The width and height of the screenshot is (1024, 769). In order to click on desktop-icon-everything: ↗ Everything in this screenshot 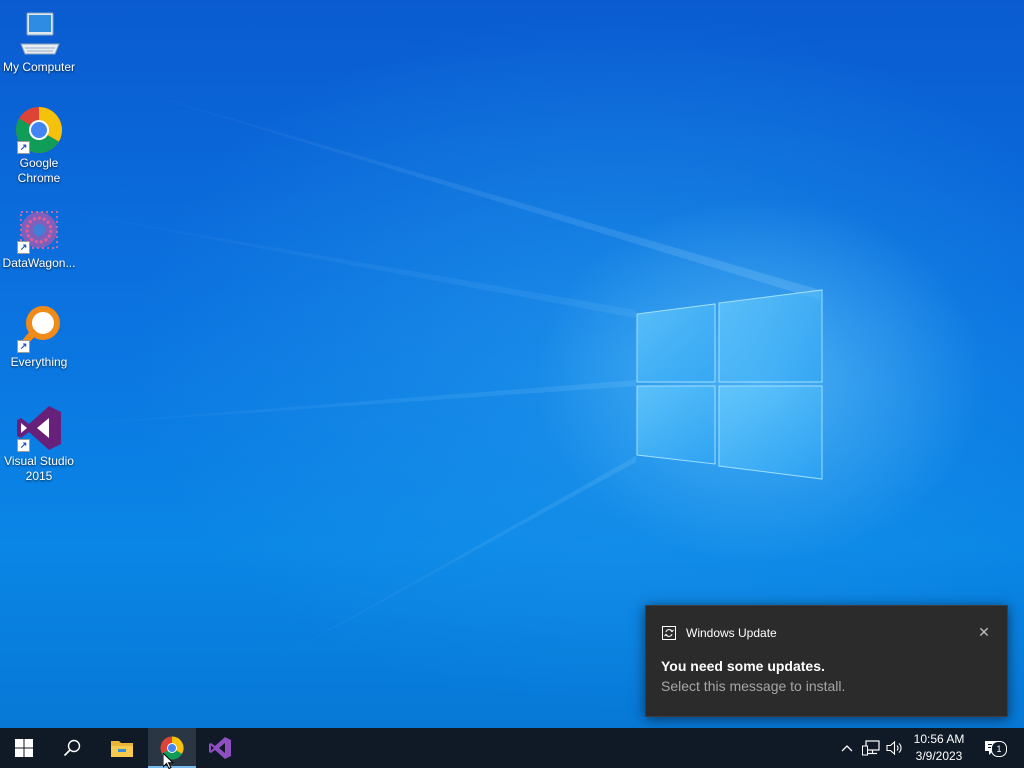, I will do `click(39, 337)`.